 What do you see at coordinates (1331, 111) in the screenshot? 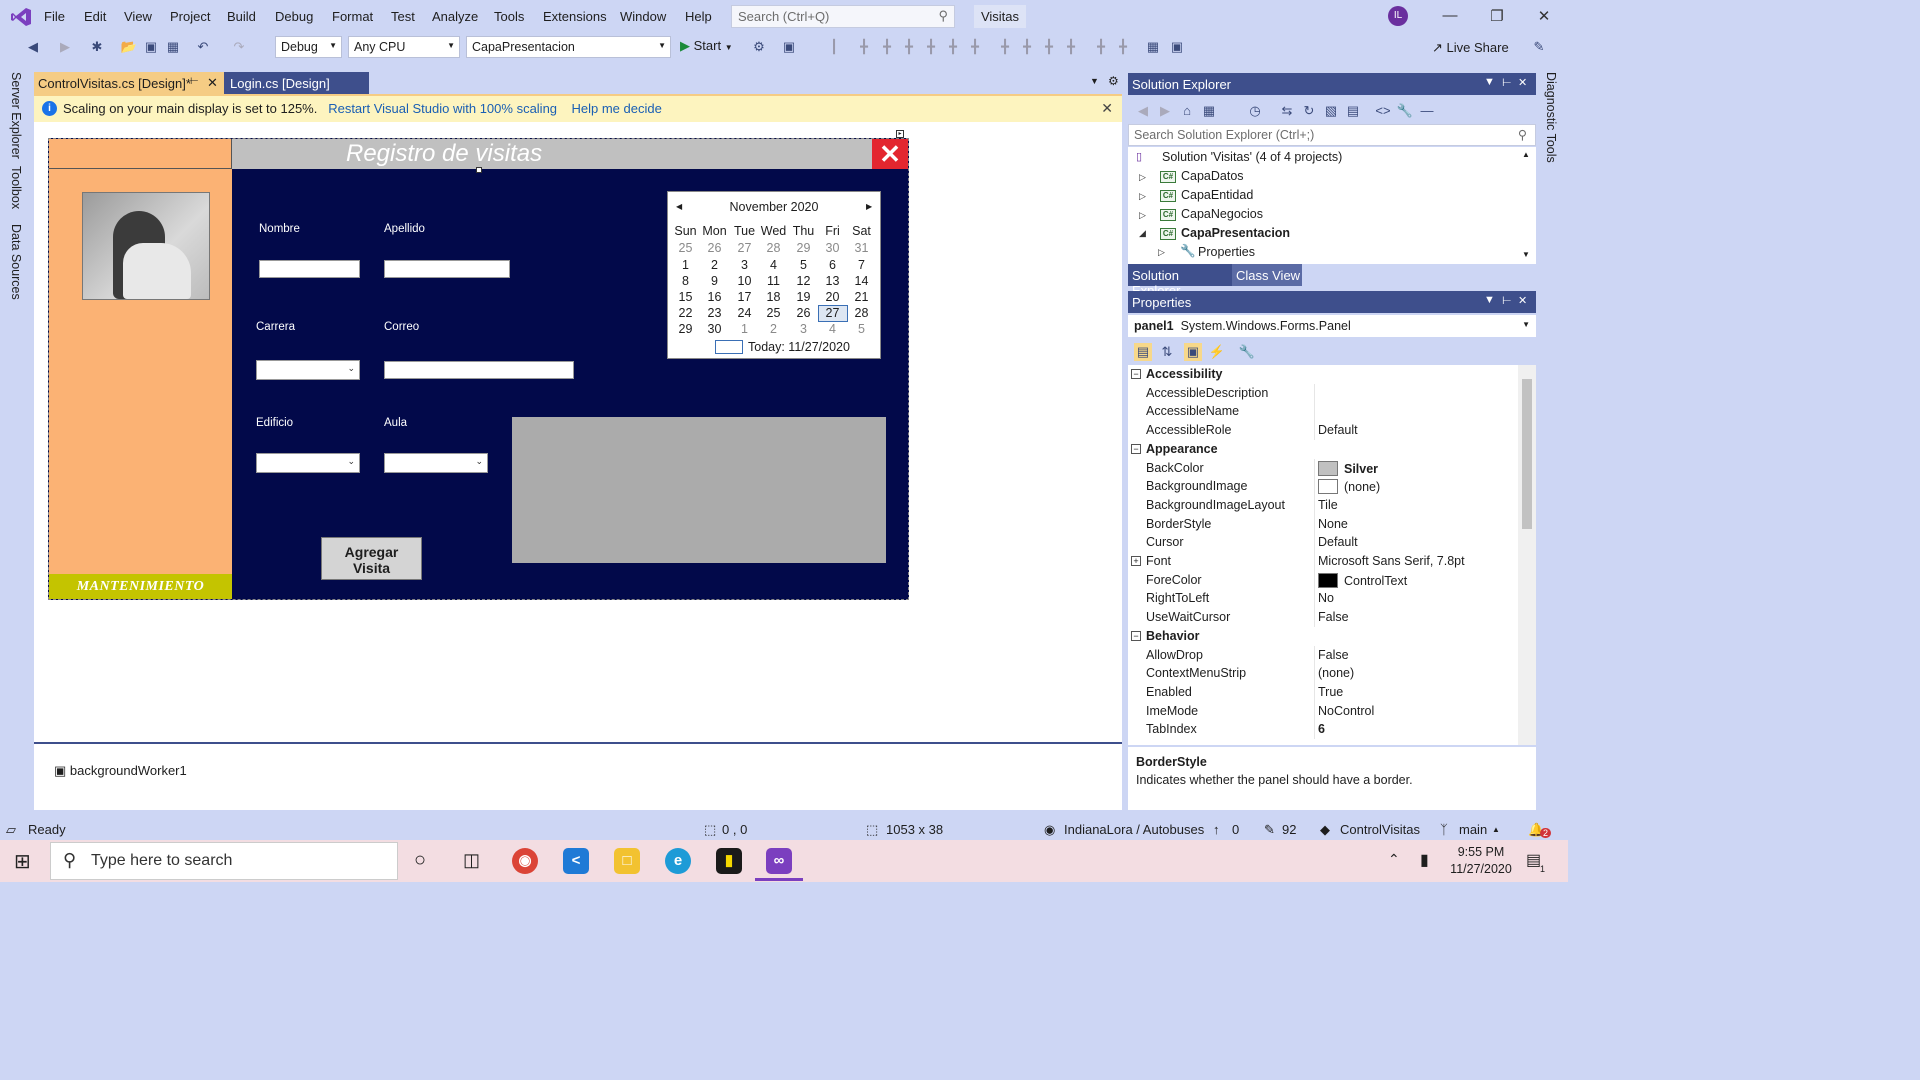
I see `collapse-all-icon: ▧` at bounding box center [1331, 111].